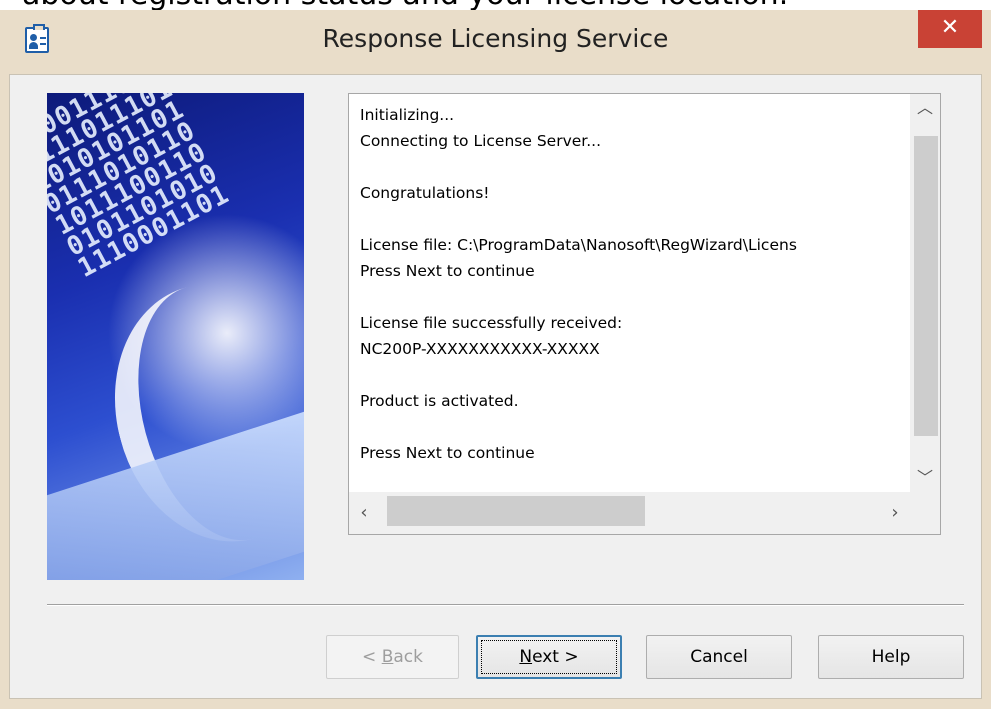  Describe the element at coordinates (719, 657) in the screenshot. I see `cancel-button: Cancel` at that location.